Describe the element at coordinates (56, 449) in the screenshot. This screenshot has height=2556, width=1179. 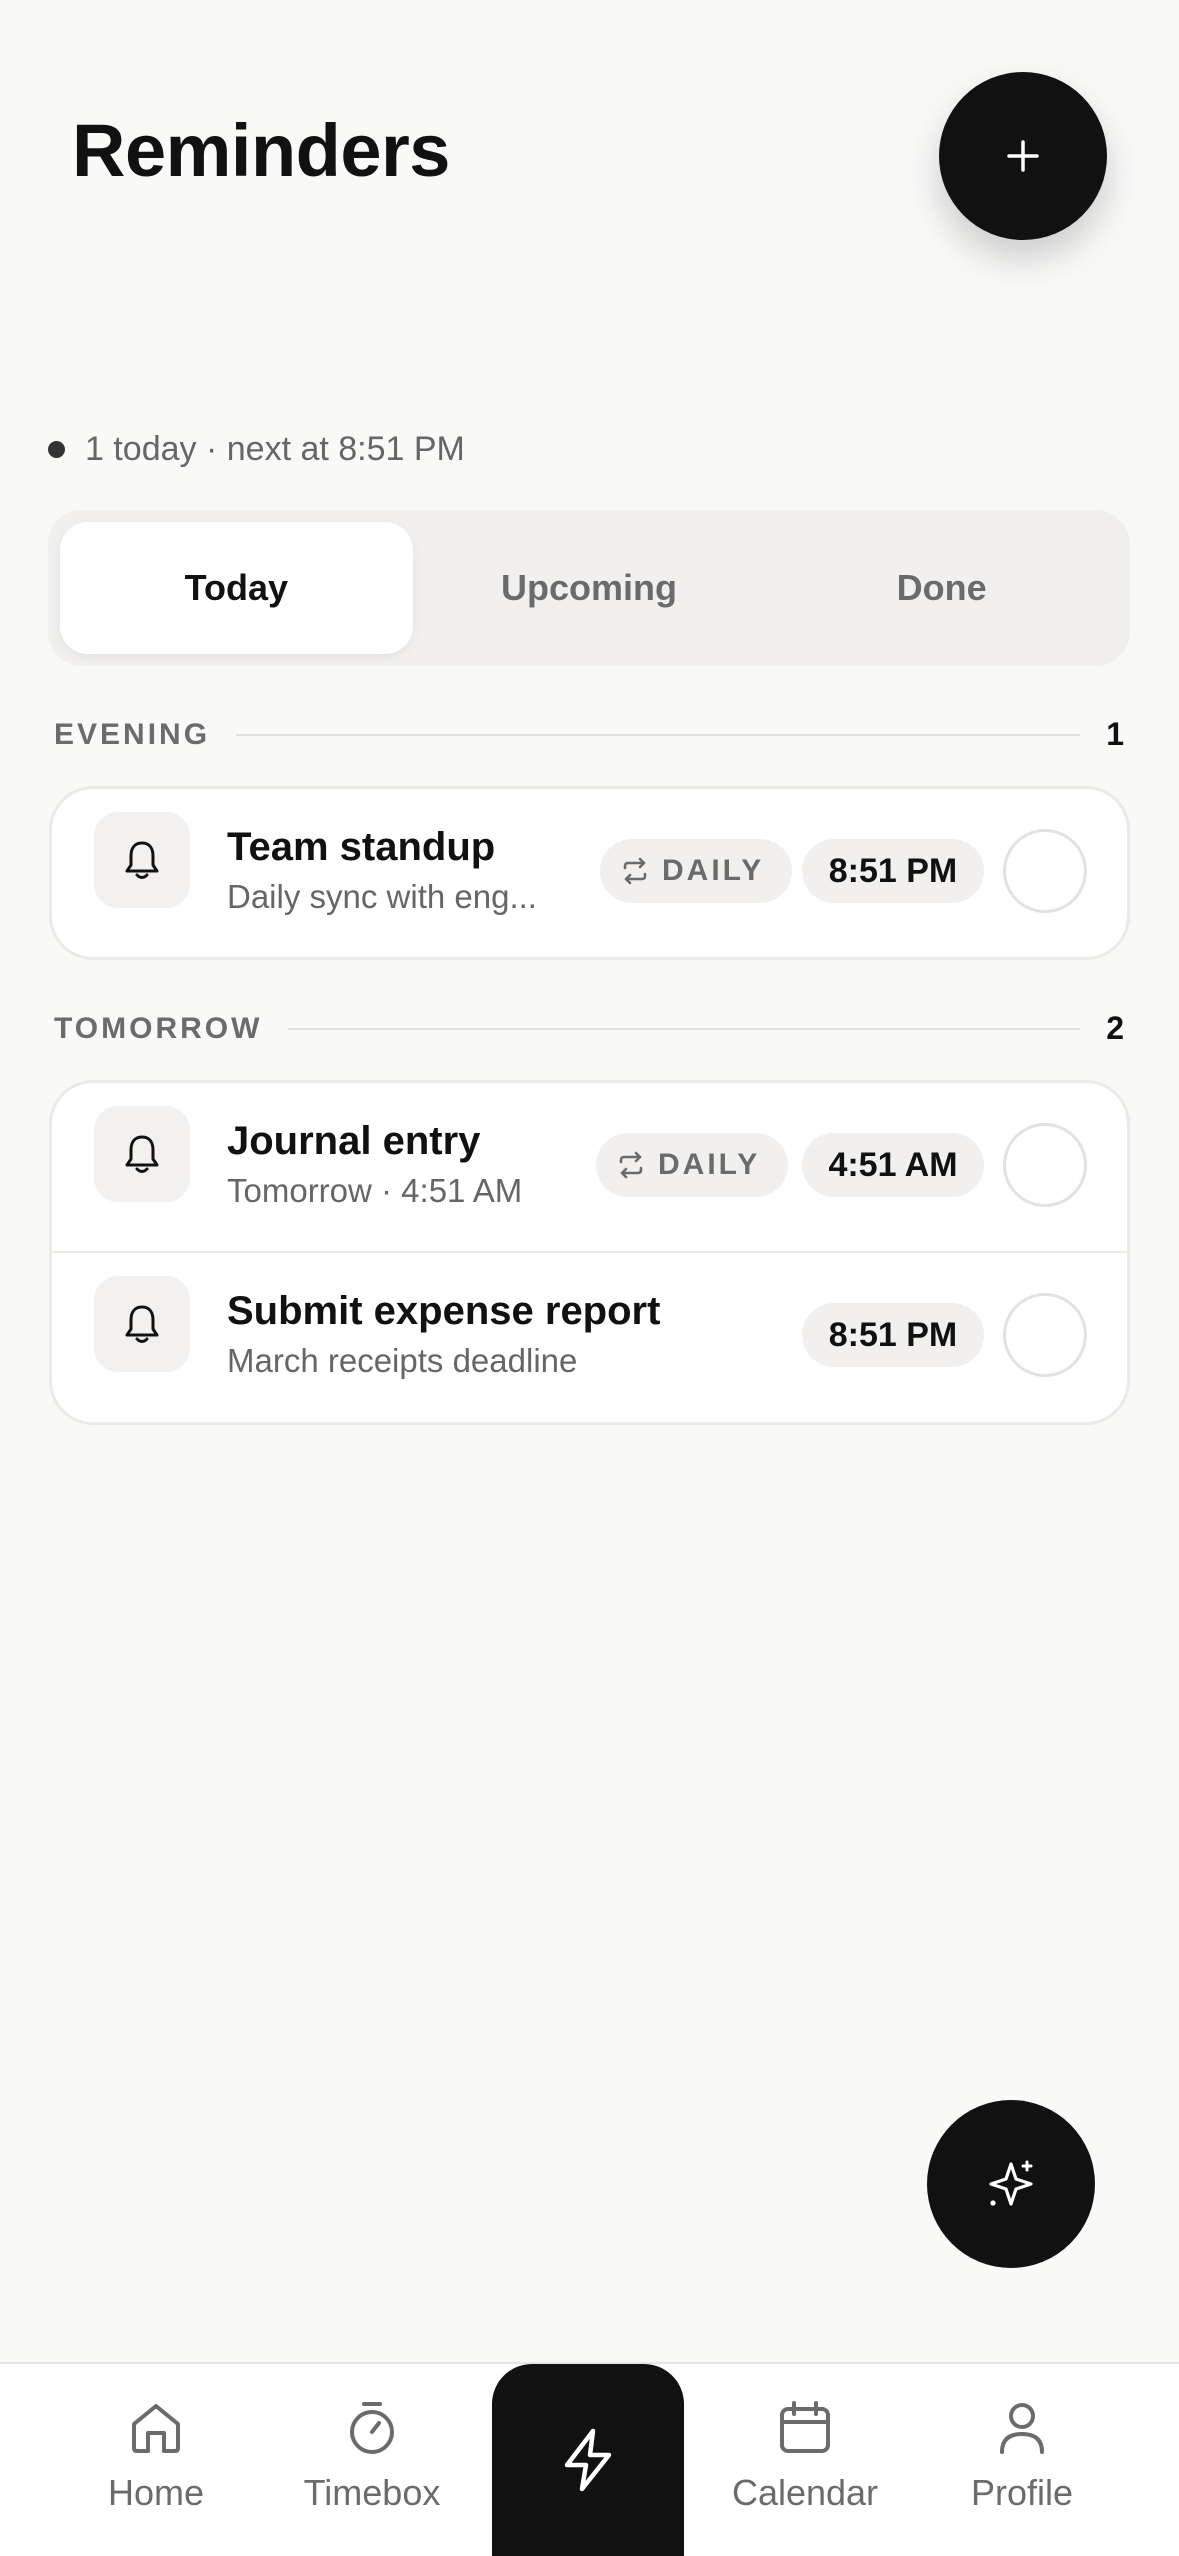
I see `status-dot` at that location.